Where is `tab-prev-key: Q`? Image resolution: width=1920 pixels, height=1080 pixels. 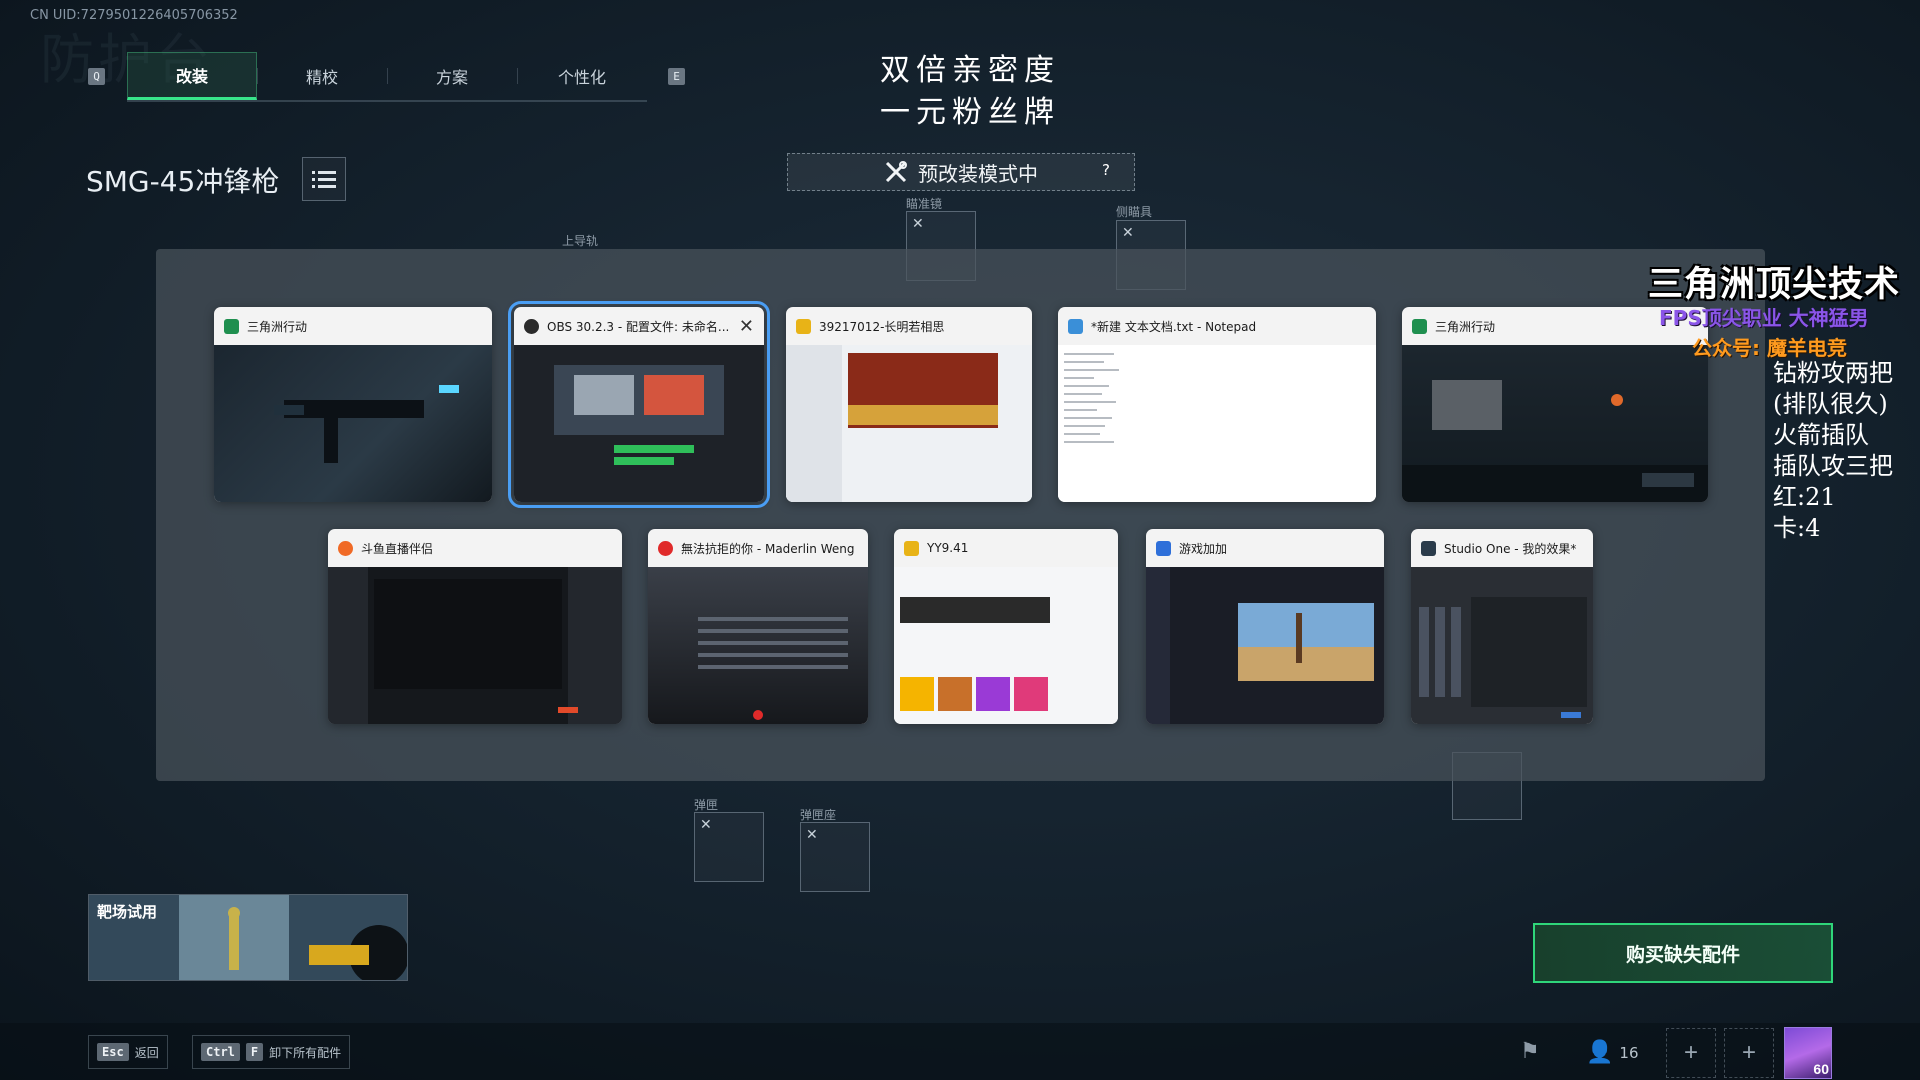 tab-prev-key: Q is located at coordinates (96, 76).